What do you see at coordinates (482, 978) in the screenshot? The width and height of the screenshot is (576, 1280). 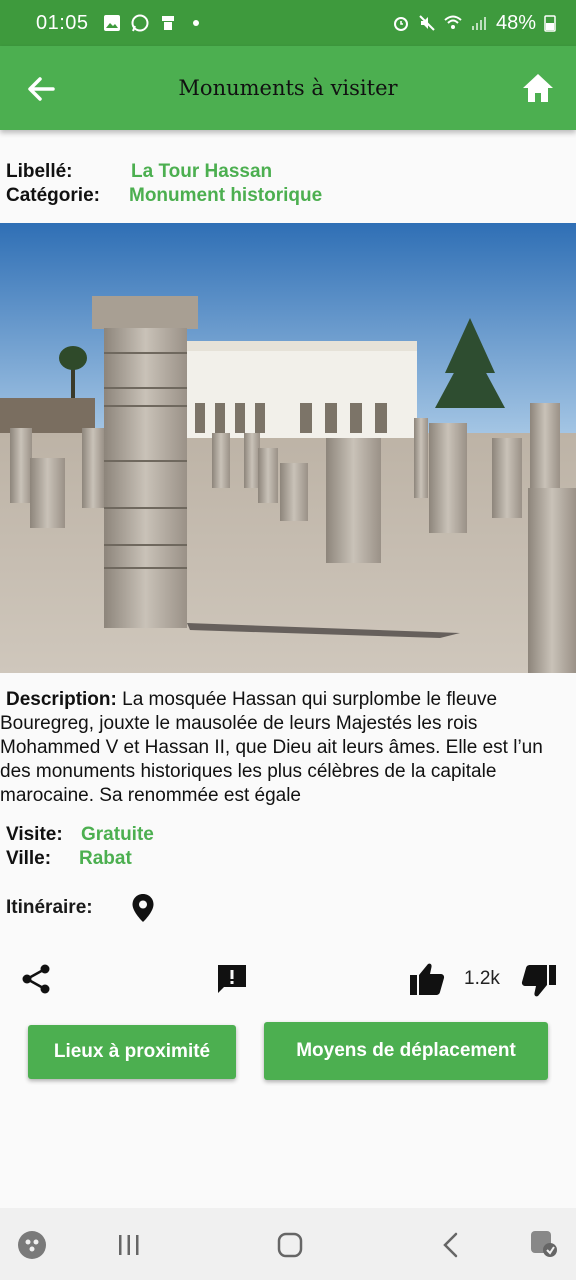 I see `likes-count: 1.2k` at bounding box center [482, 978].